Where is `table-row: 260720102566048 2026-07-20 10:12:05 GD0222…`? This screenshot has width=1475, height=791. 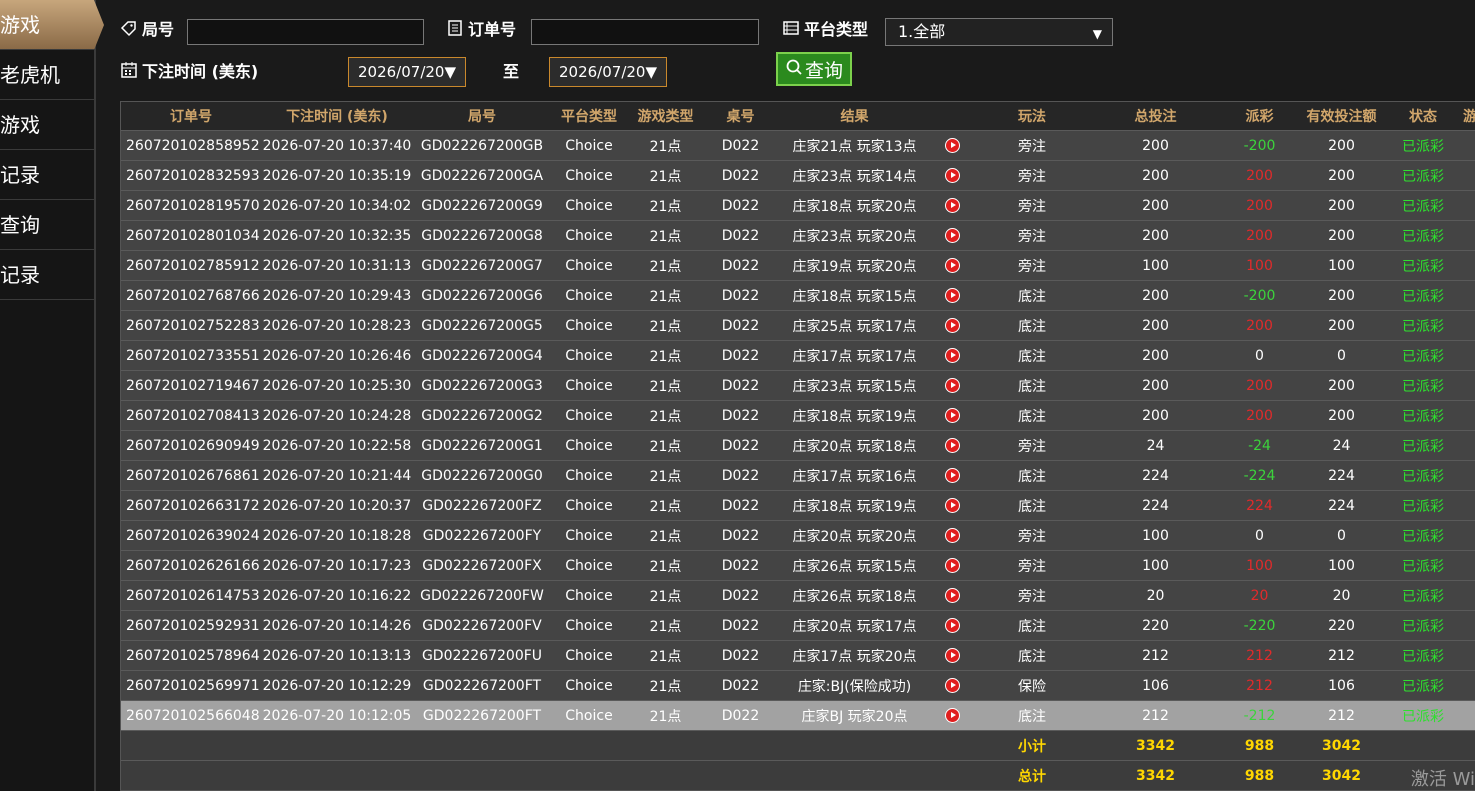 table-row: 260720102566048 2026-07-20 10:12:05 GD0222… is located at coordinates (798, 715).